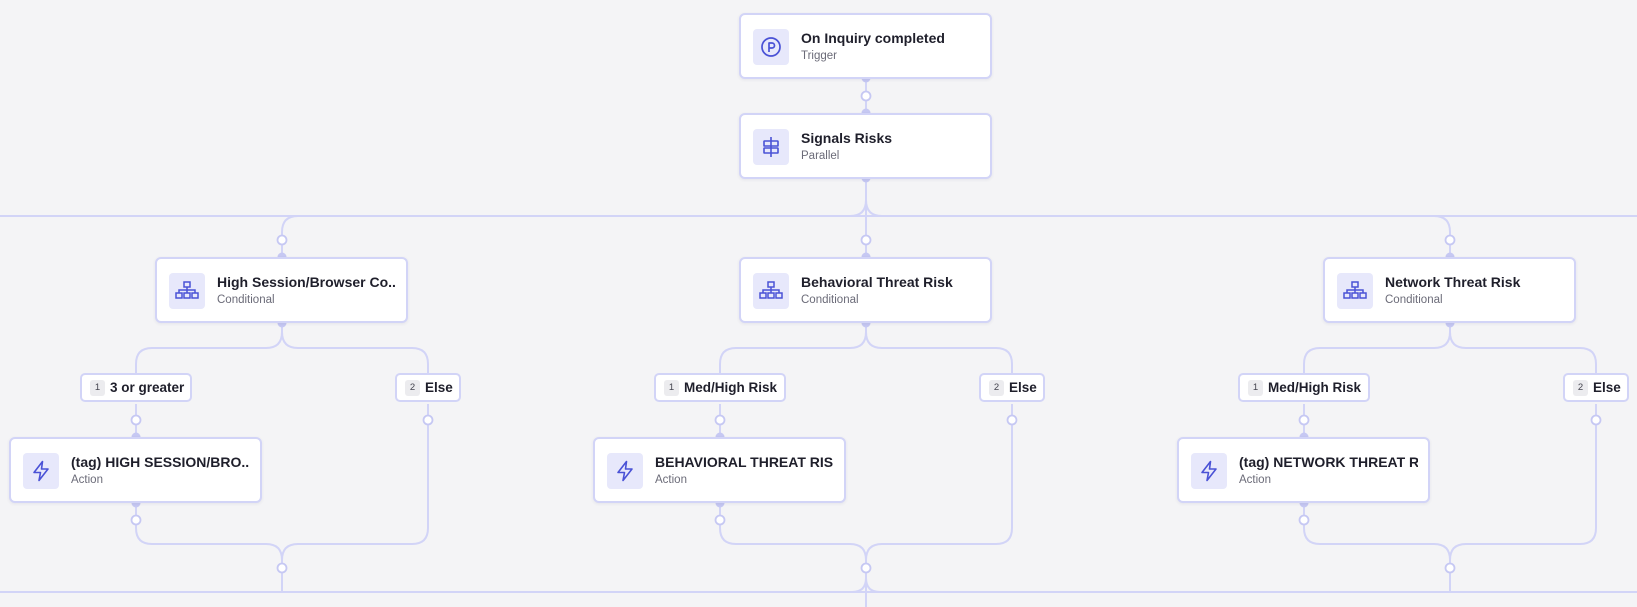 The height and width of the screenshot is (607, 1637). I want to click on branch-network-2: 2 Else, so click(1596, 387).